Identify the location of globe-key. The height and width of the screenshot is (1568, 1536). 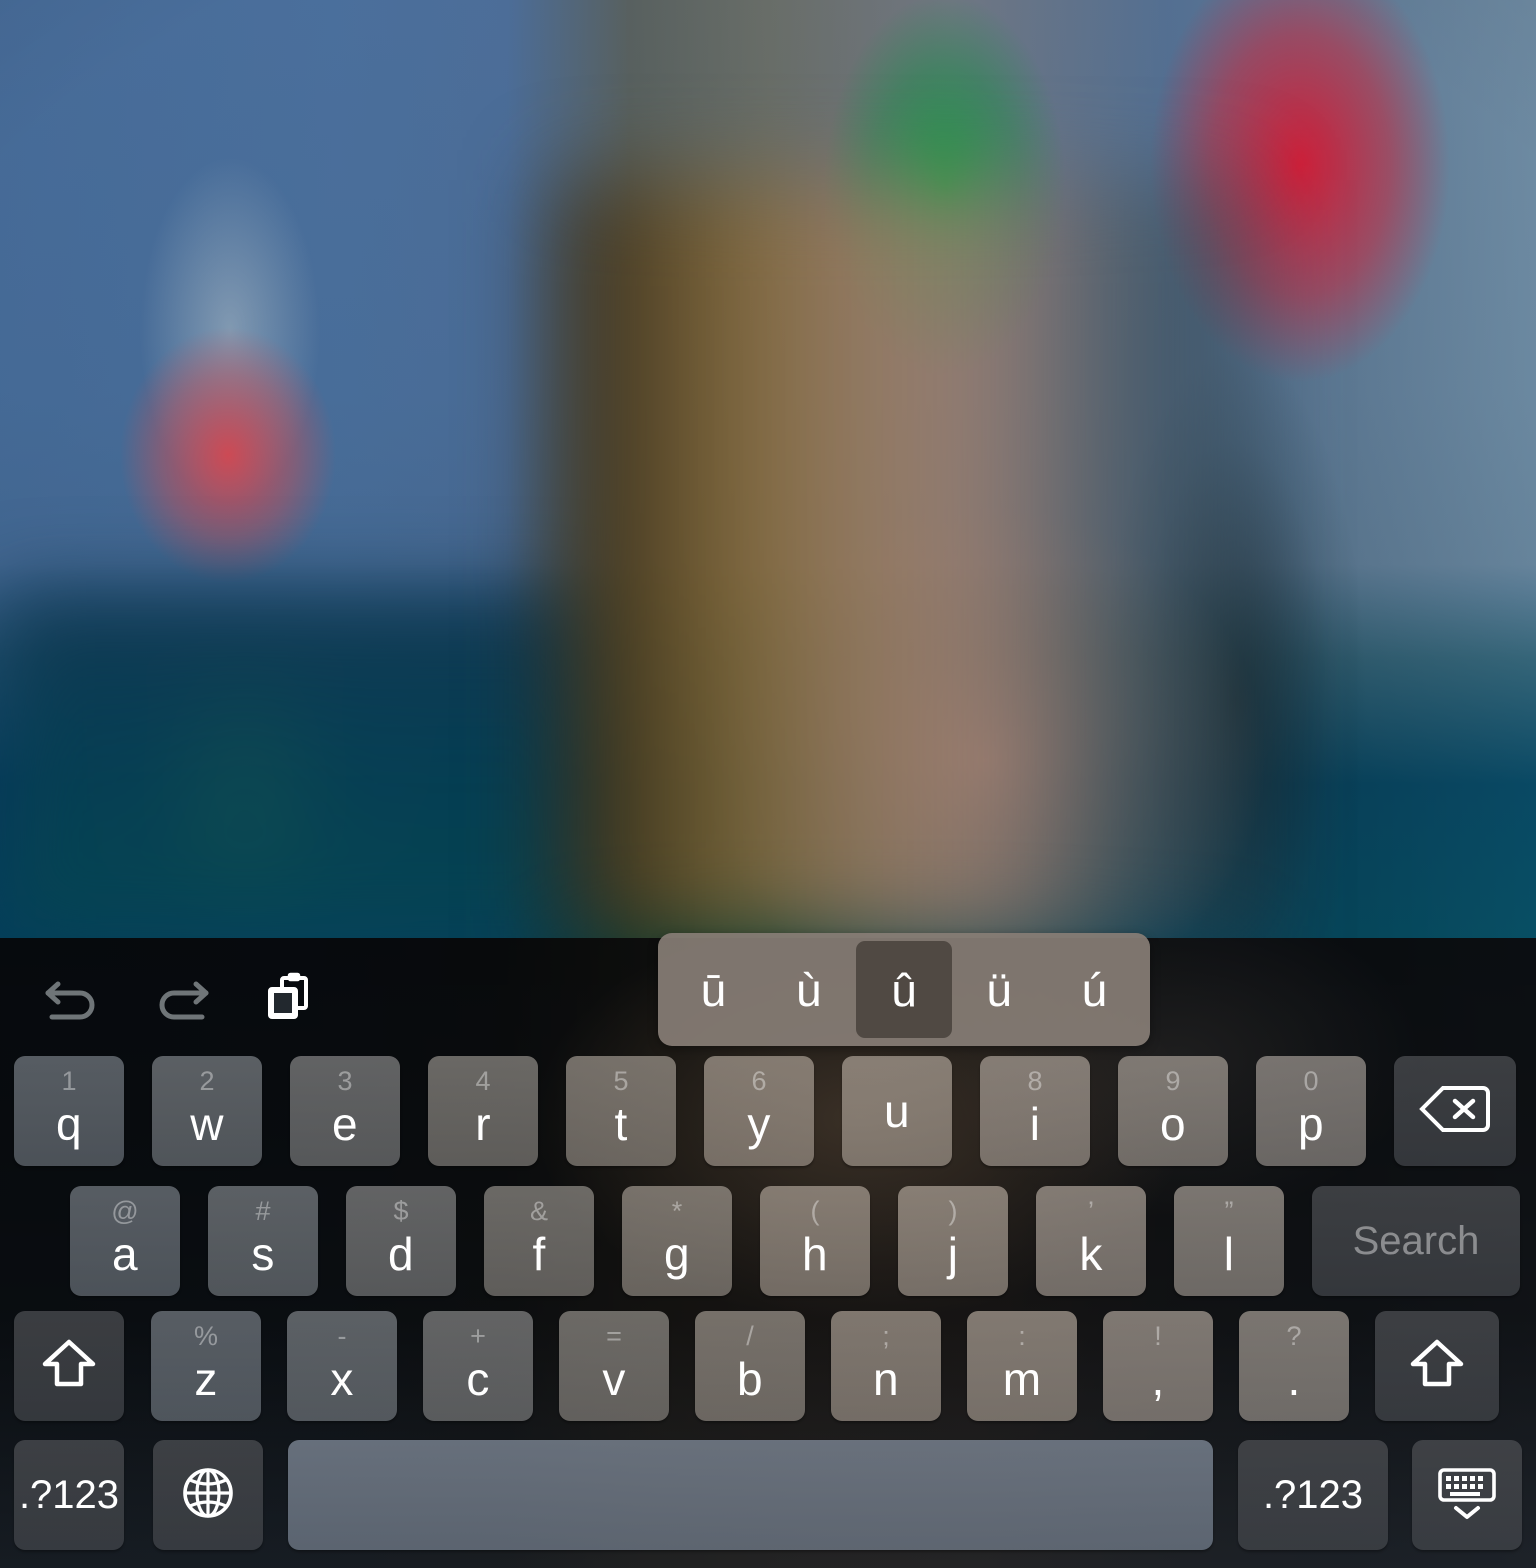
(208, 1495).